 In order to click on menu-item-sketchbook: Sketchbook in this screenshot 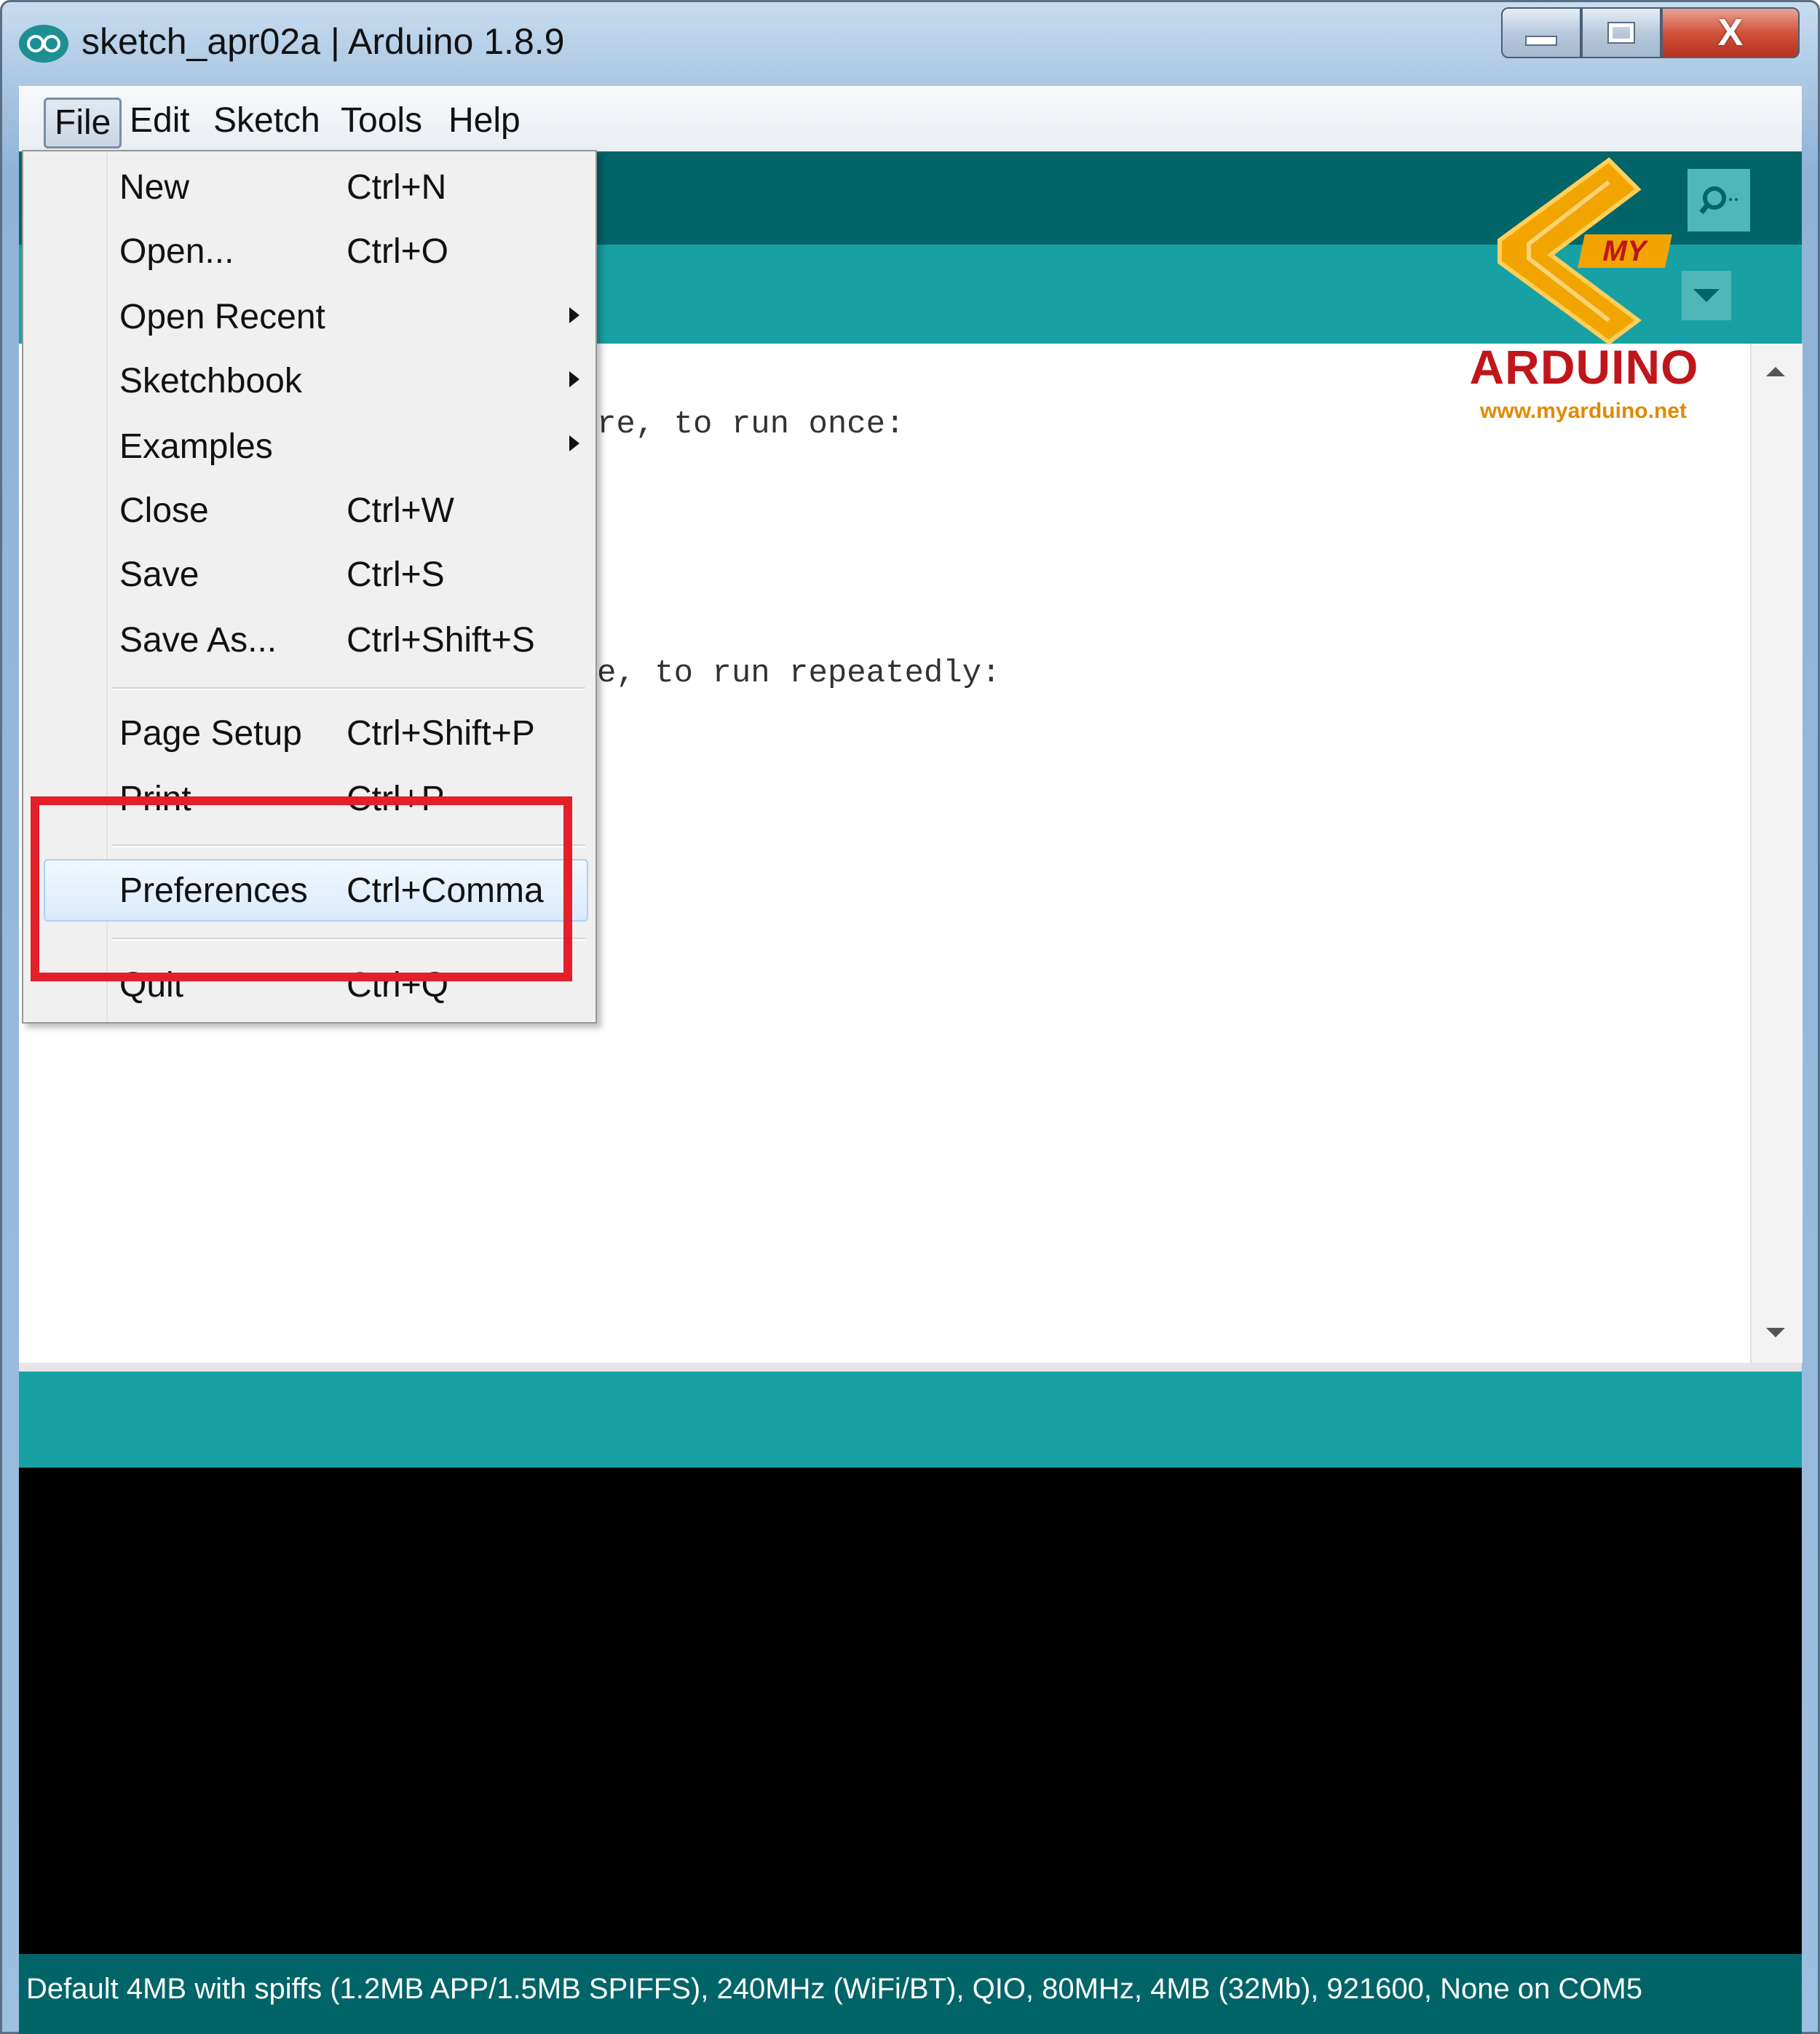, I will do `click(210, 381)`.